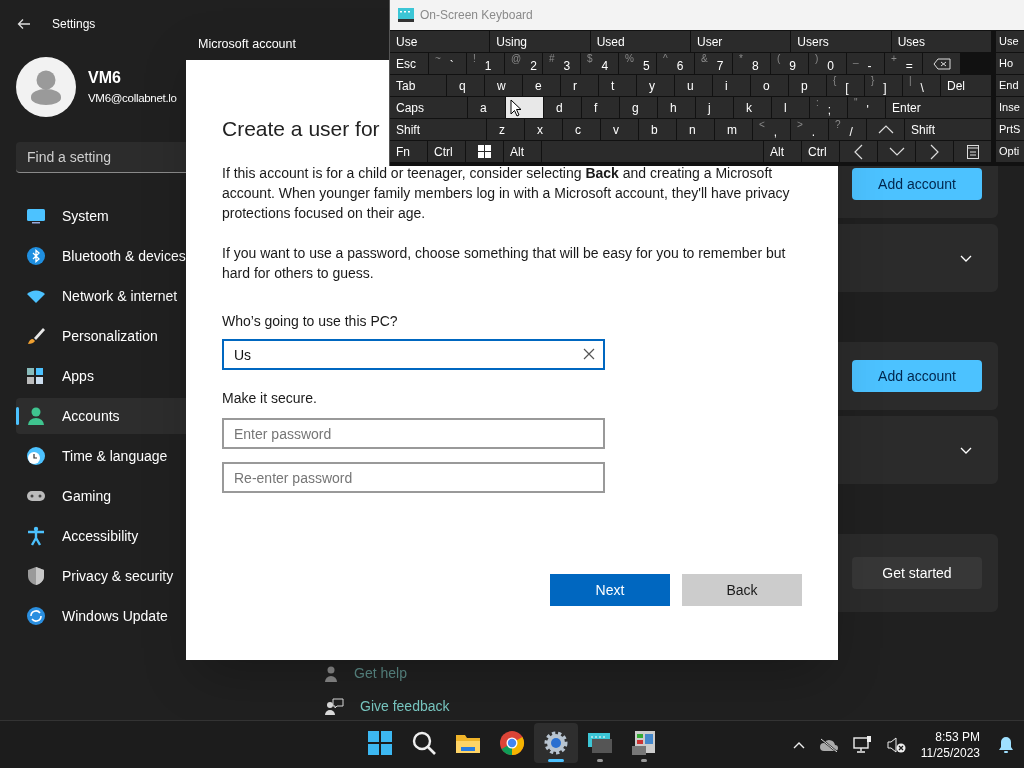  I want to click on keyboard-key: ! 1, so click(485, 63).